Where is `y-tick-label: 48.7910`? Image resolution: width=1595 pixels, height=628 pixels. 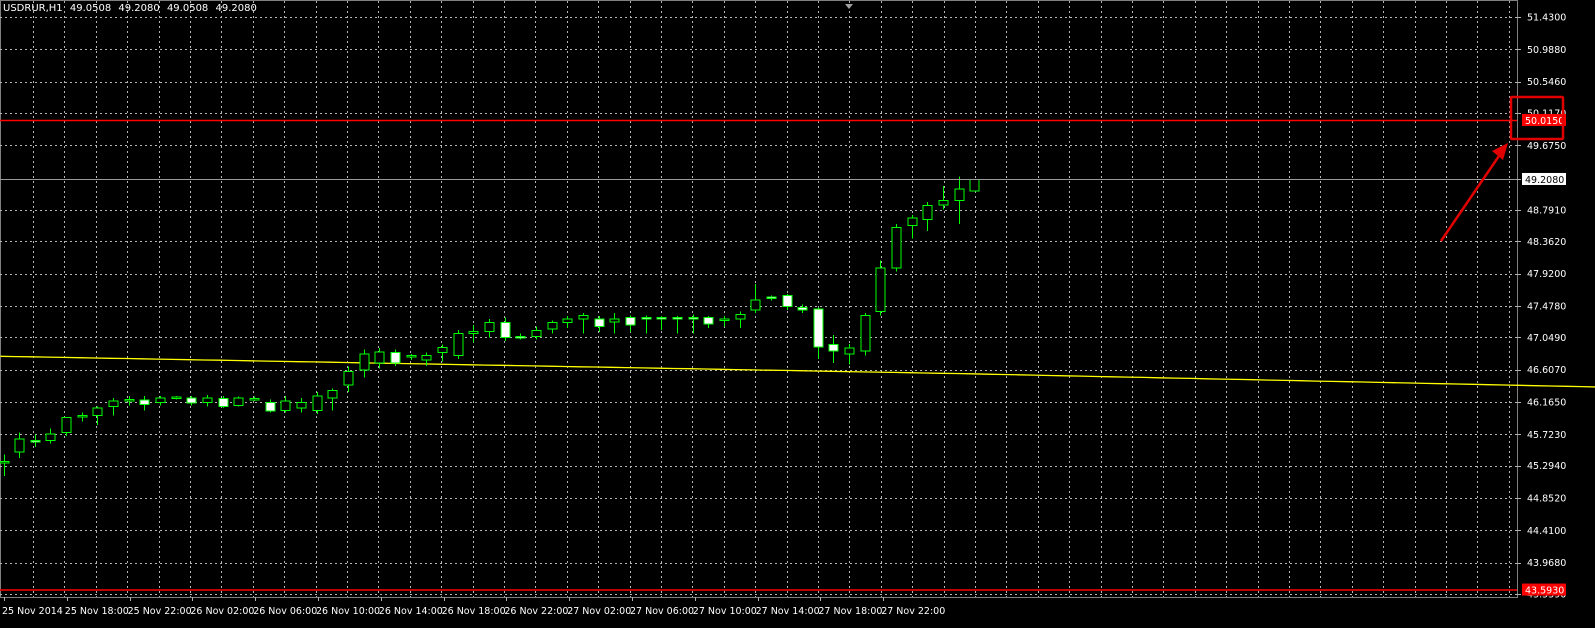
y-tick-label: 48.7910 is located at coordinates (1546, 210).